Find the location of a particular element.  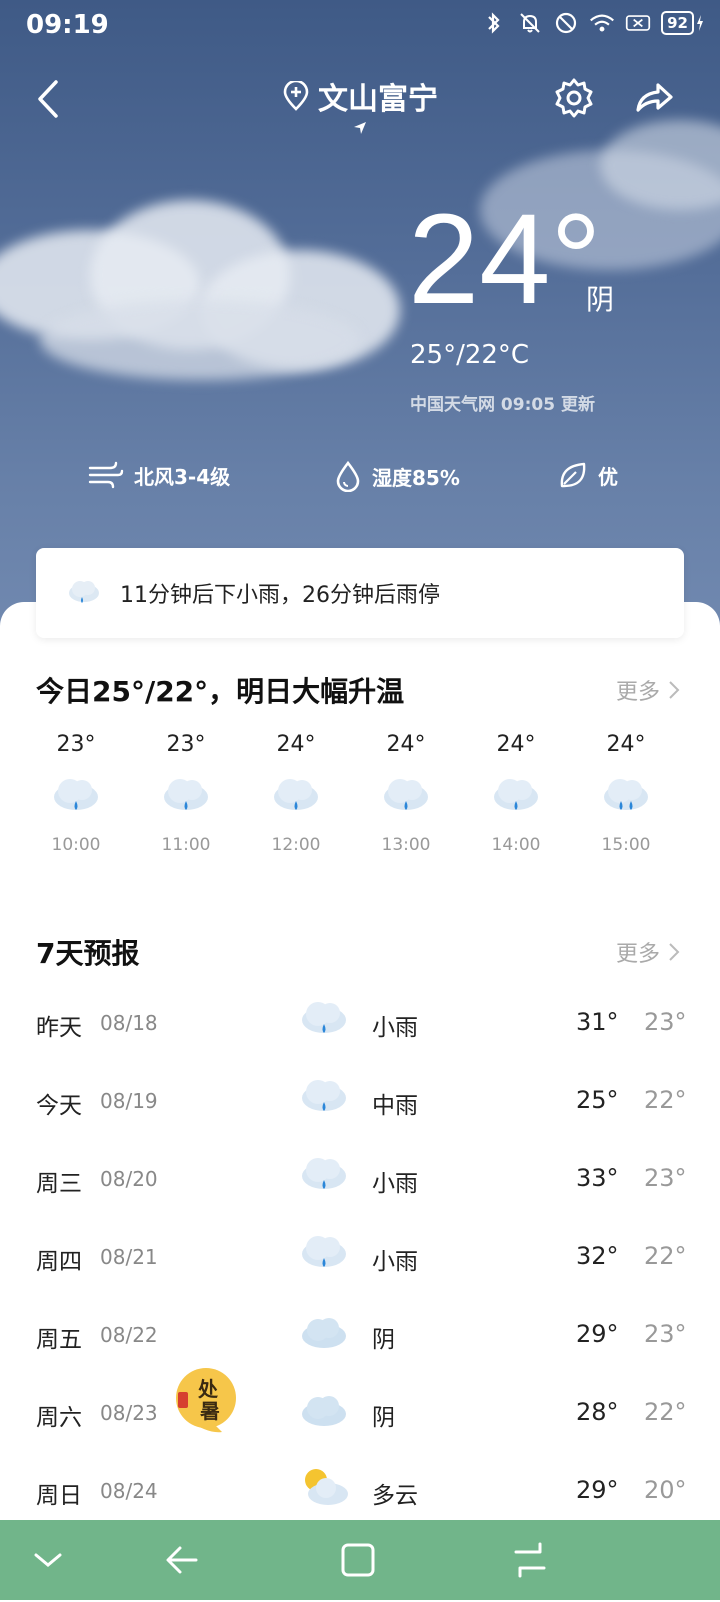

back-arrow-icon is located at coordinates (182, 1560).